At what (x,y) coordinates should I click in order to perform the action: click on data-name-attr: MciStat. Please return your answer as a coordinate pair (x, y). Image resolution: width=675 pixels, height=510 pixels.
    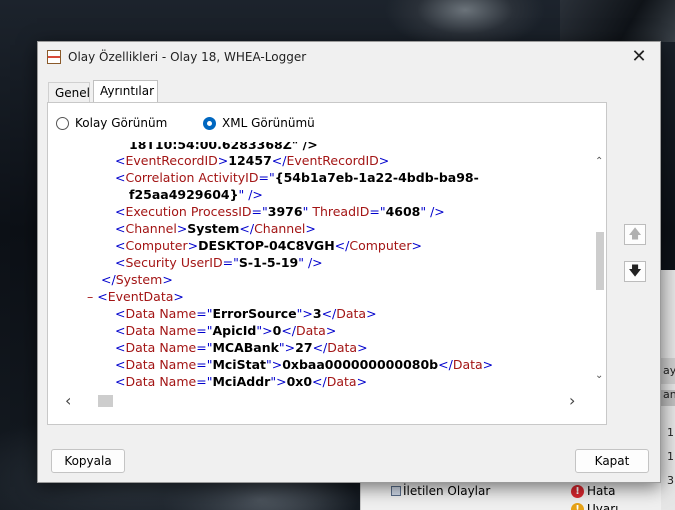
    Looking at the image, I should click on (239, 364).